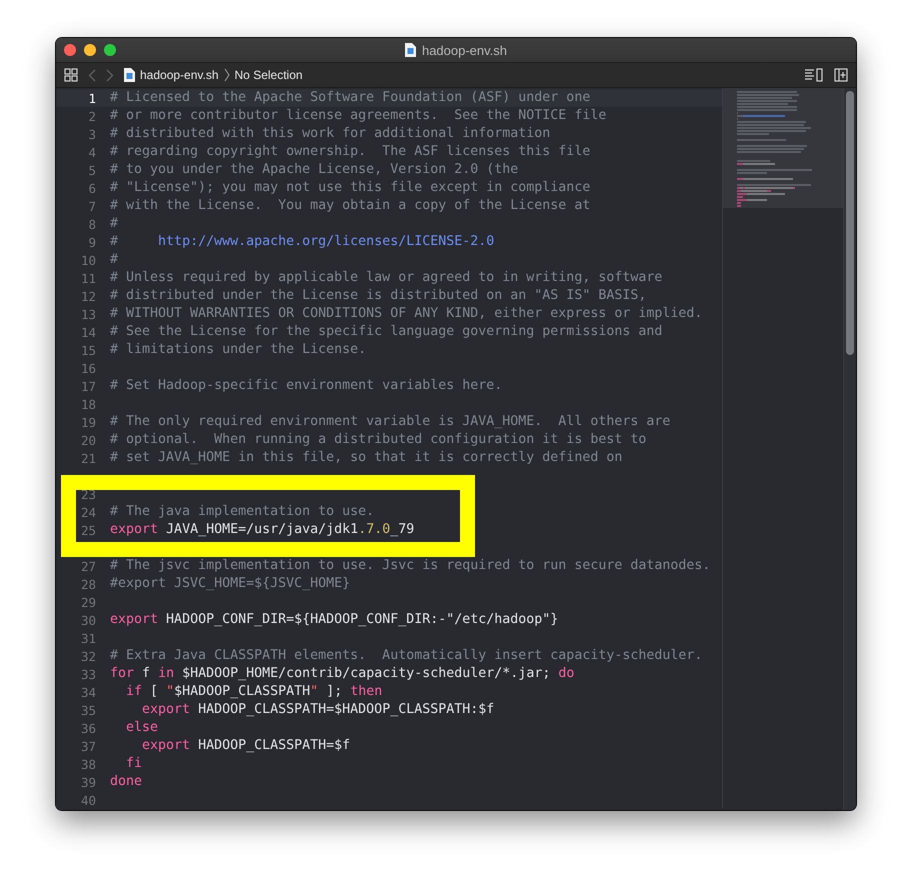 The width and height of the screenshot is (912, 884). I want to click on line-number: 4, so click(91, 152).